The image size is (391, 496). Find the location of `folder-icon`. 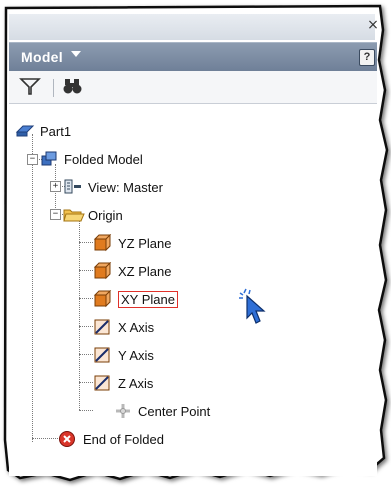

folder-icon is located at coordinates (74, 215).